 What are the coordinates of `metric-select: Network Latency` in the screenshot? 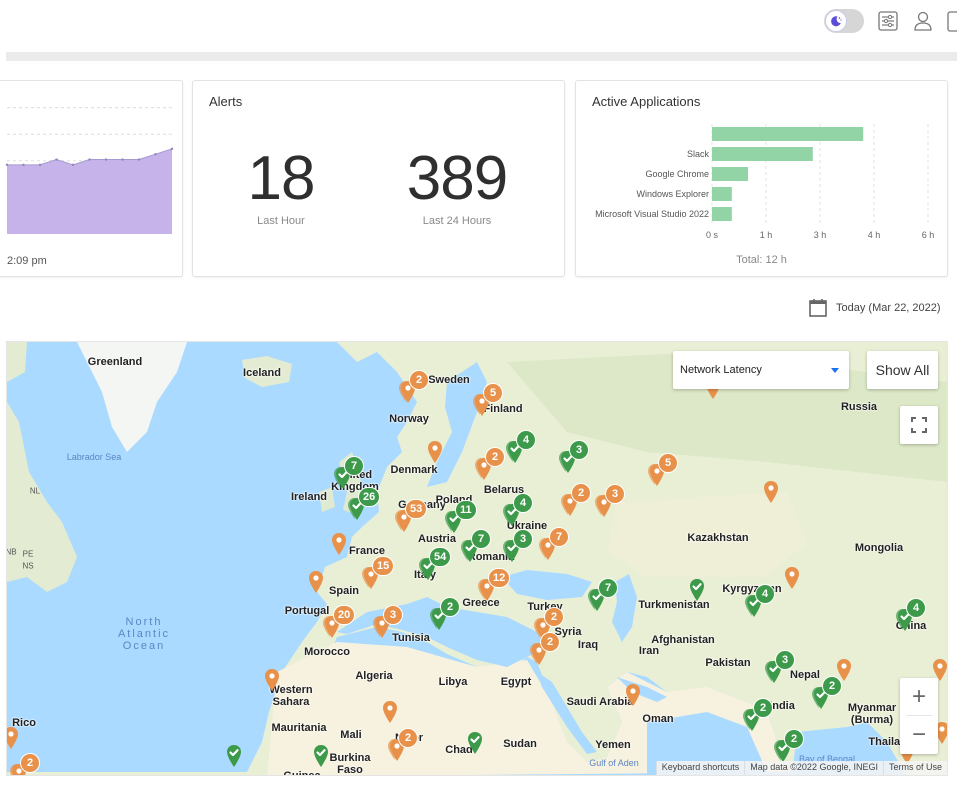 It's located at (761, 370).